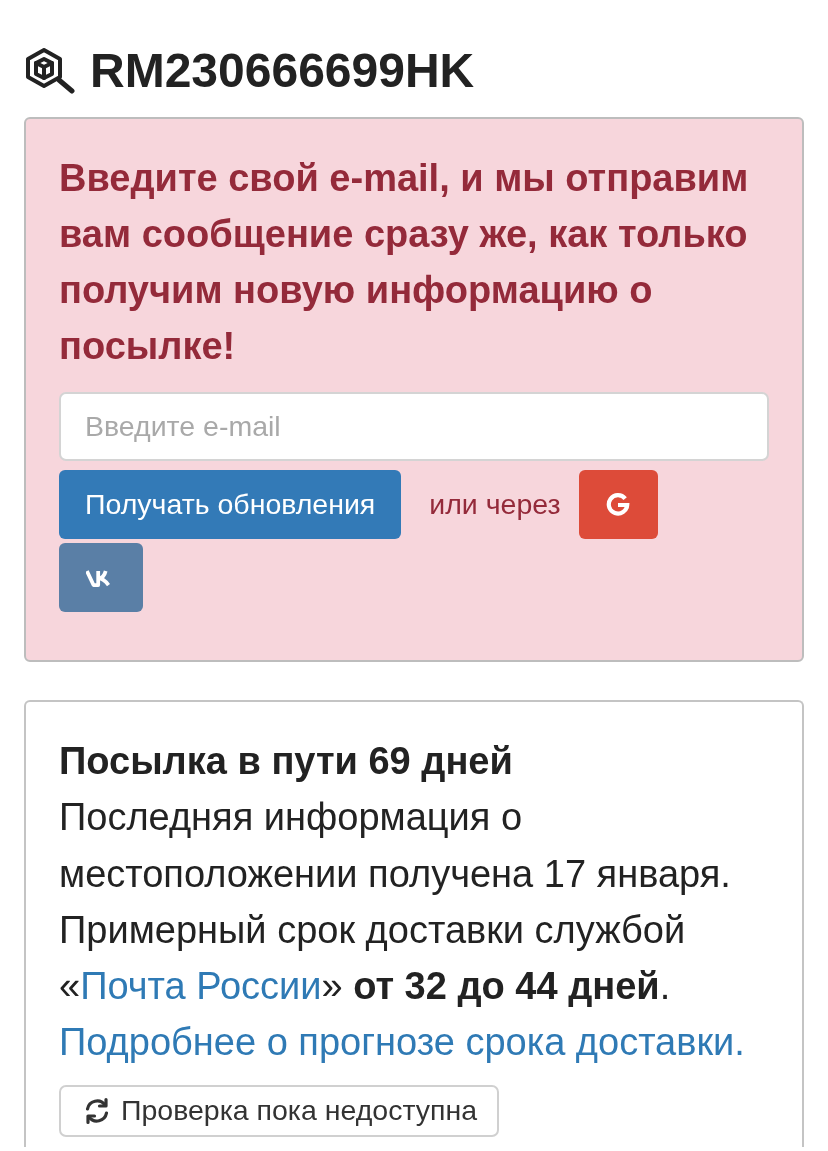  What do you see at coordinates (101, 577) in the screenshot?
I see `vk-login-button` at bounding box center [101, 577].